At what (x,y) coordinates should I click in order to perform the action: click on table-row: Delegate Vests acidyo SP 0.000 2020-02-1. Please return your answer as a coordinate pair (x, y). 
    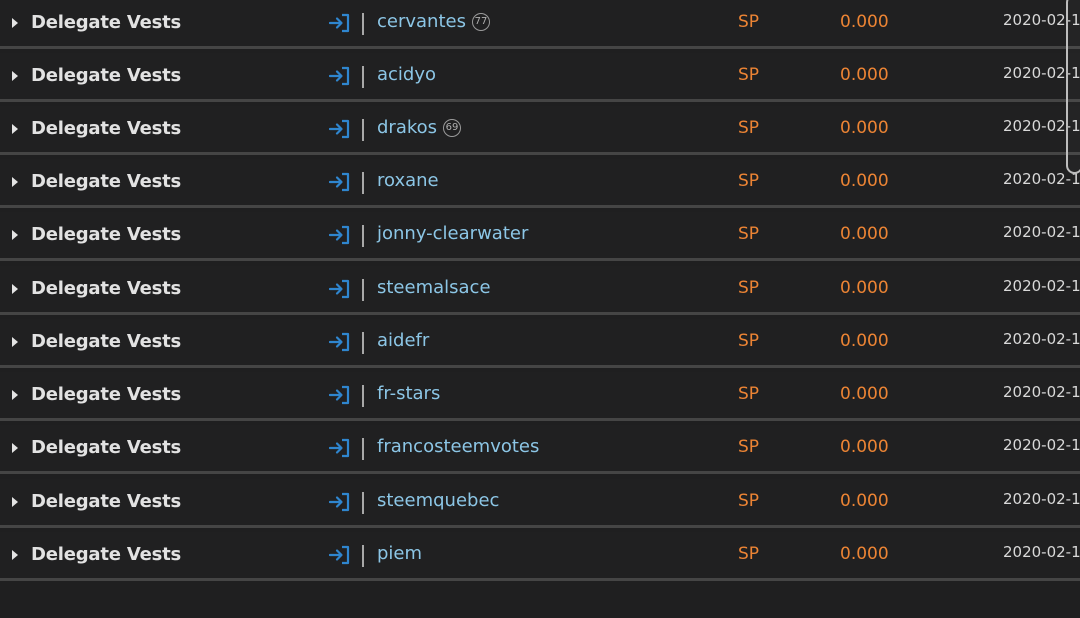
    Looking at the image, I should click on (540, 77).